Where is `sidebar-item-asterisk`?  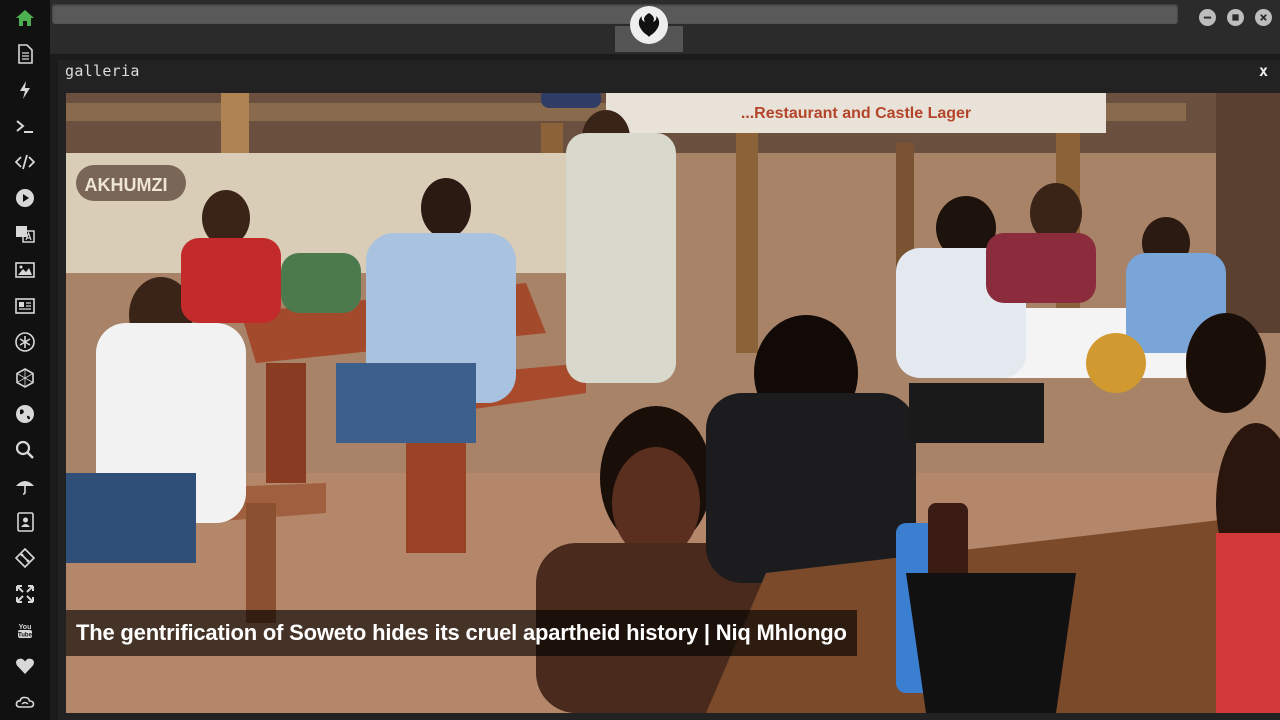
sidebar-item-asterisk is located at coordinates (25, 342).